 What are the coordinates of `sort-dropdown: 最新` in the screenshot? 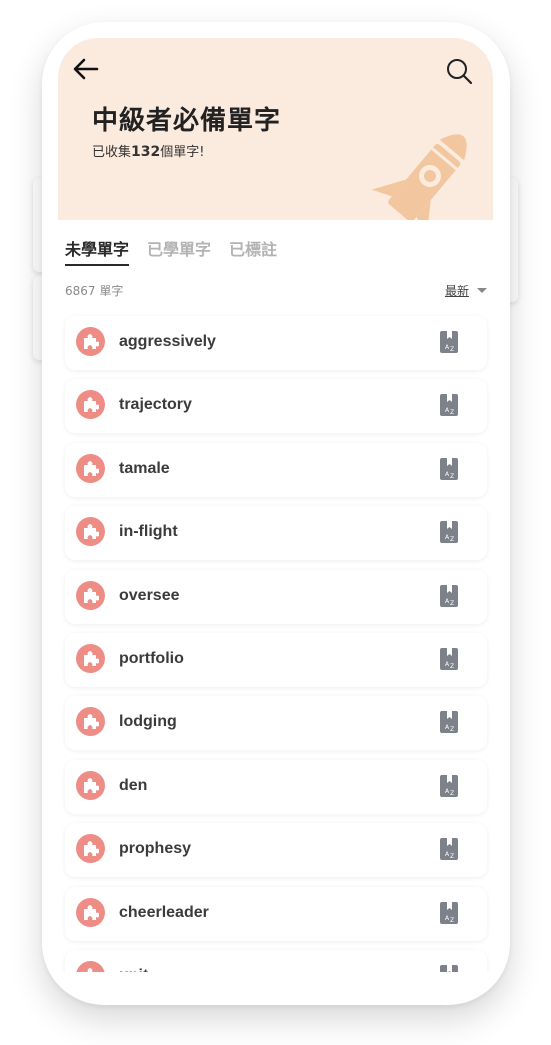 It's located at (466, 290).